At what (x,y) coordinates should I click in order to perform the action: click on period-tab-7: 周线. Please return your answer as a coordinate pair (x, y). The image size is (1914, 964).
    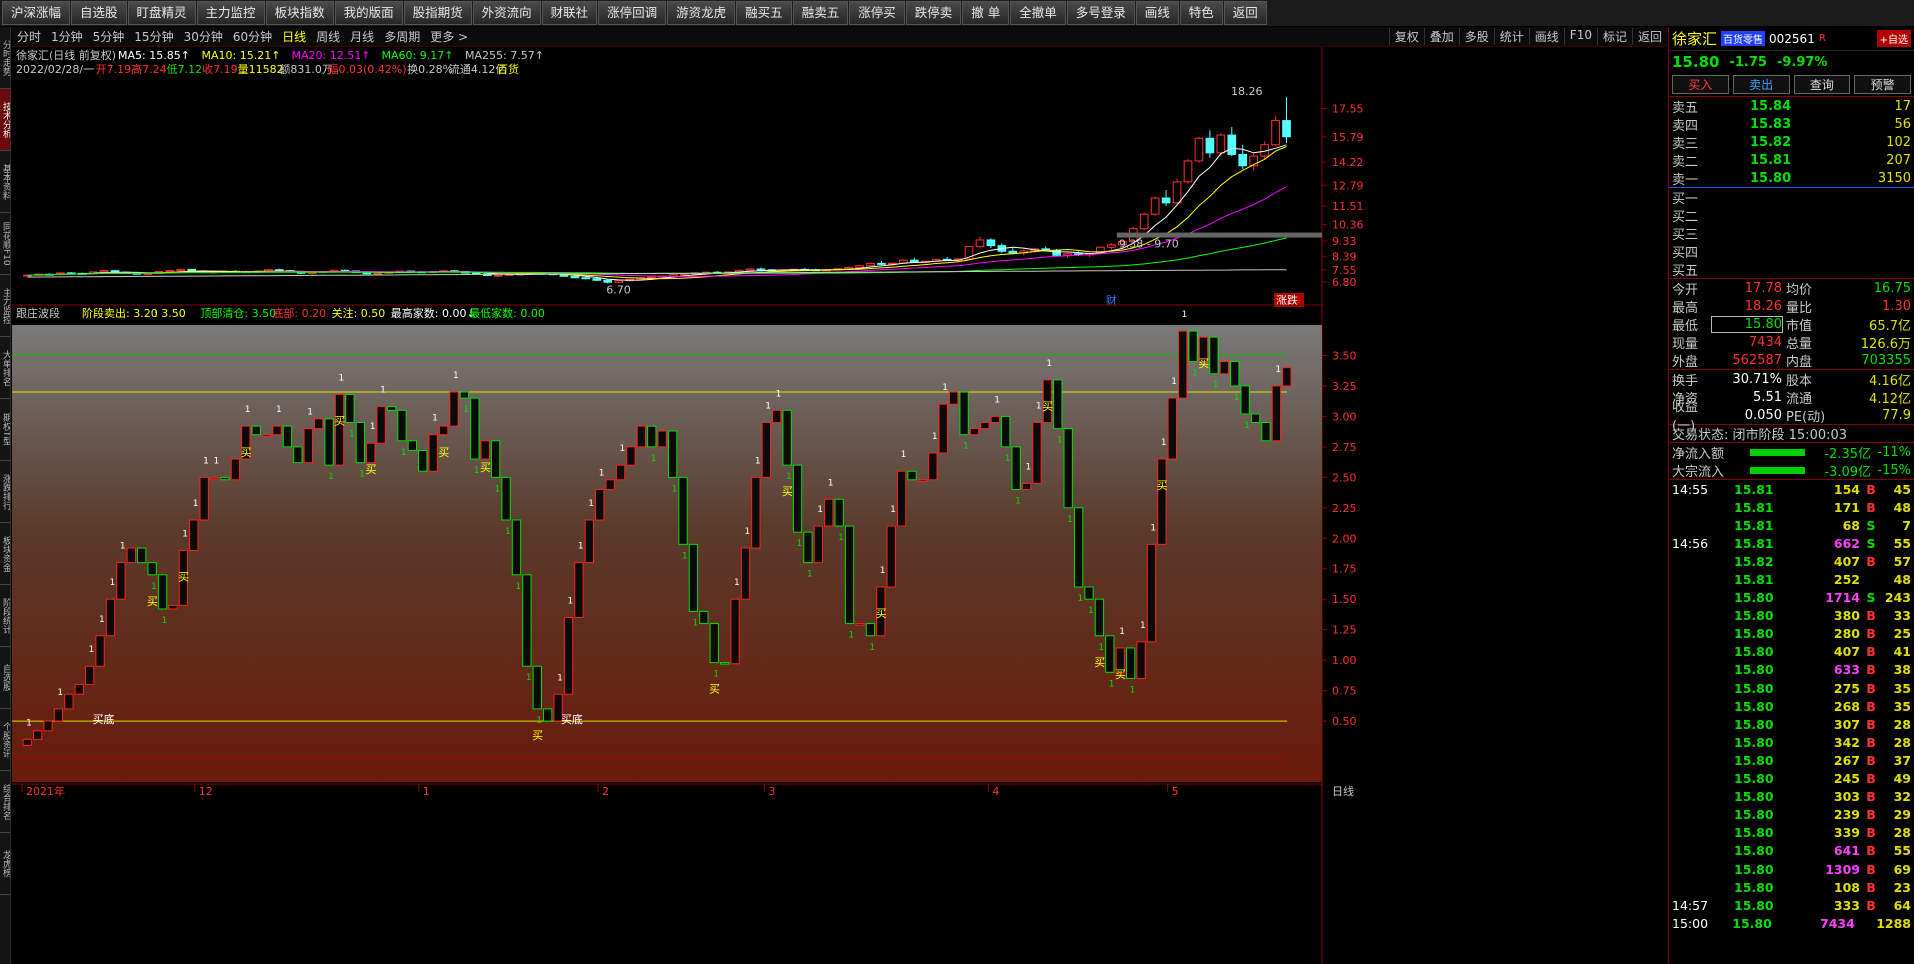
    Looking at the image, I should click on (328, 36).